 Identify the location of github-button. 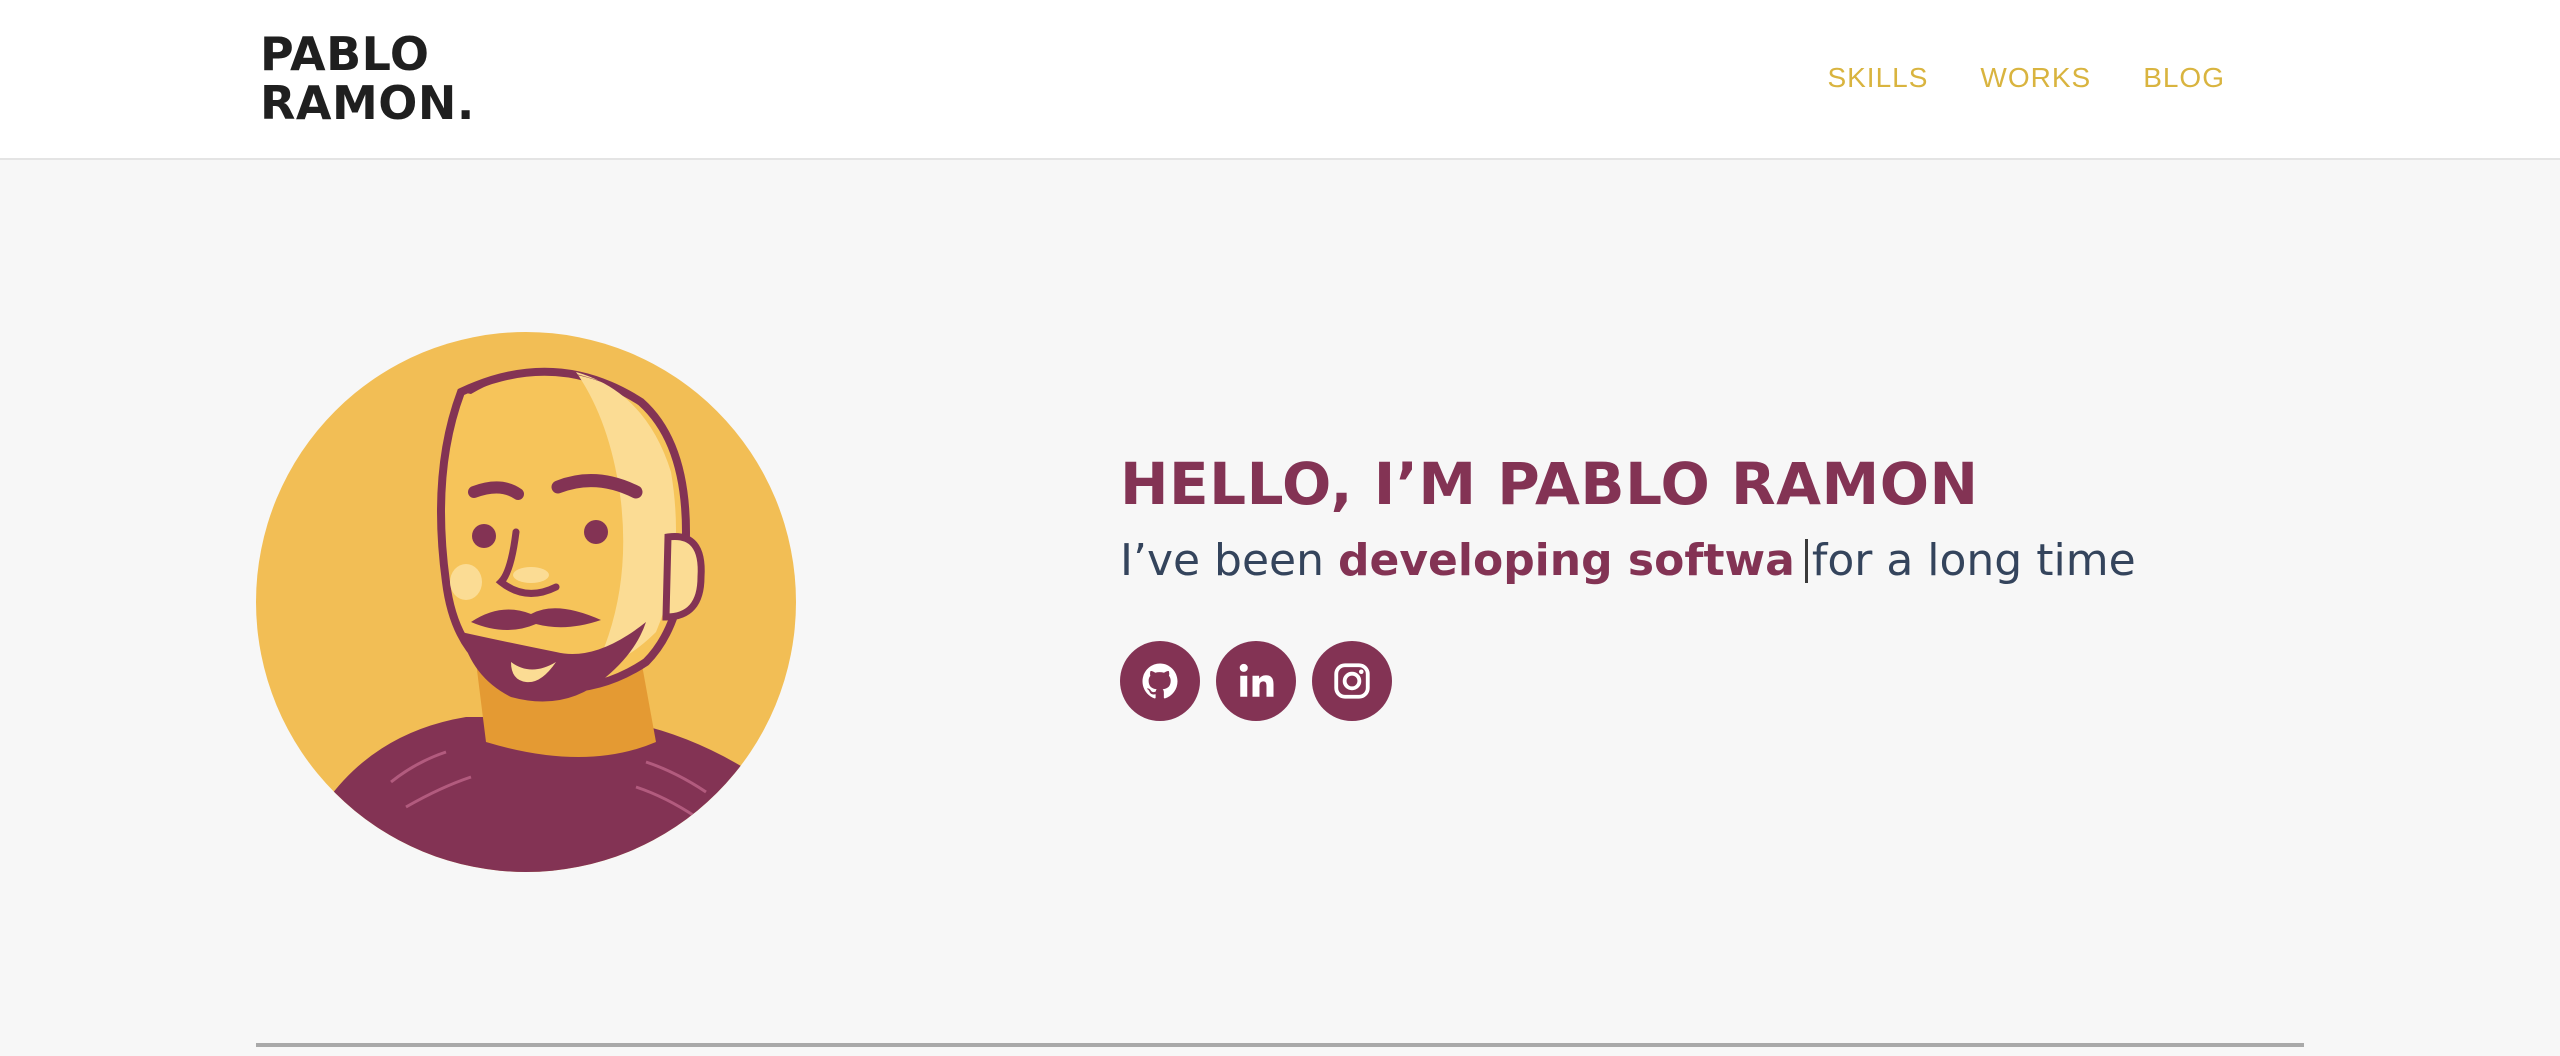
(1160, 681).